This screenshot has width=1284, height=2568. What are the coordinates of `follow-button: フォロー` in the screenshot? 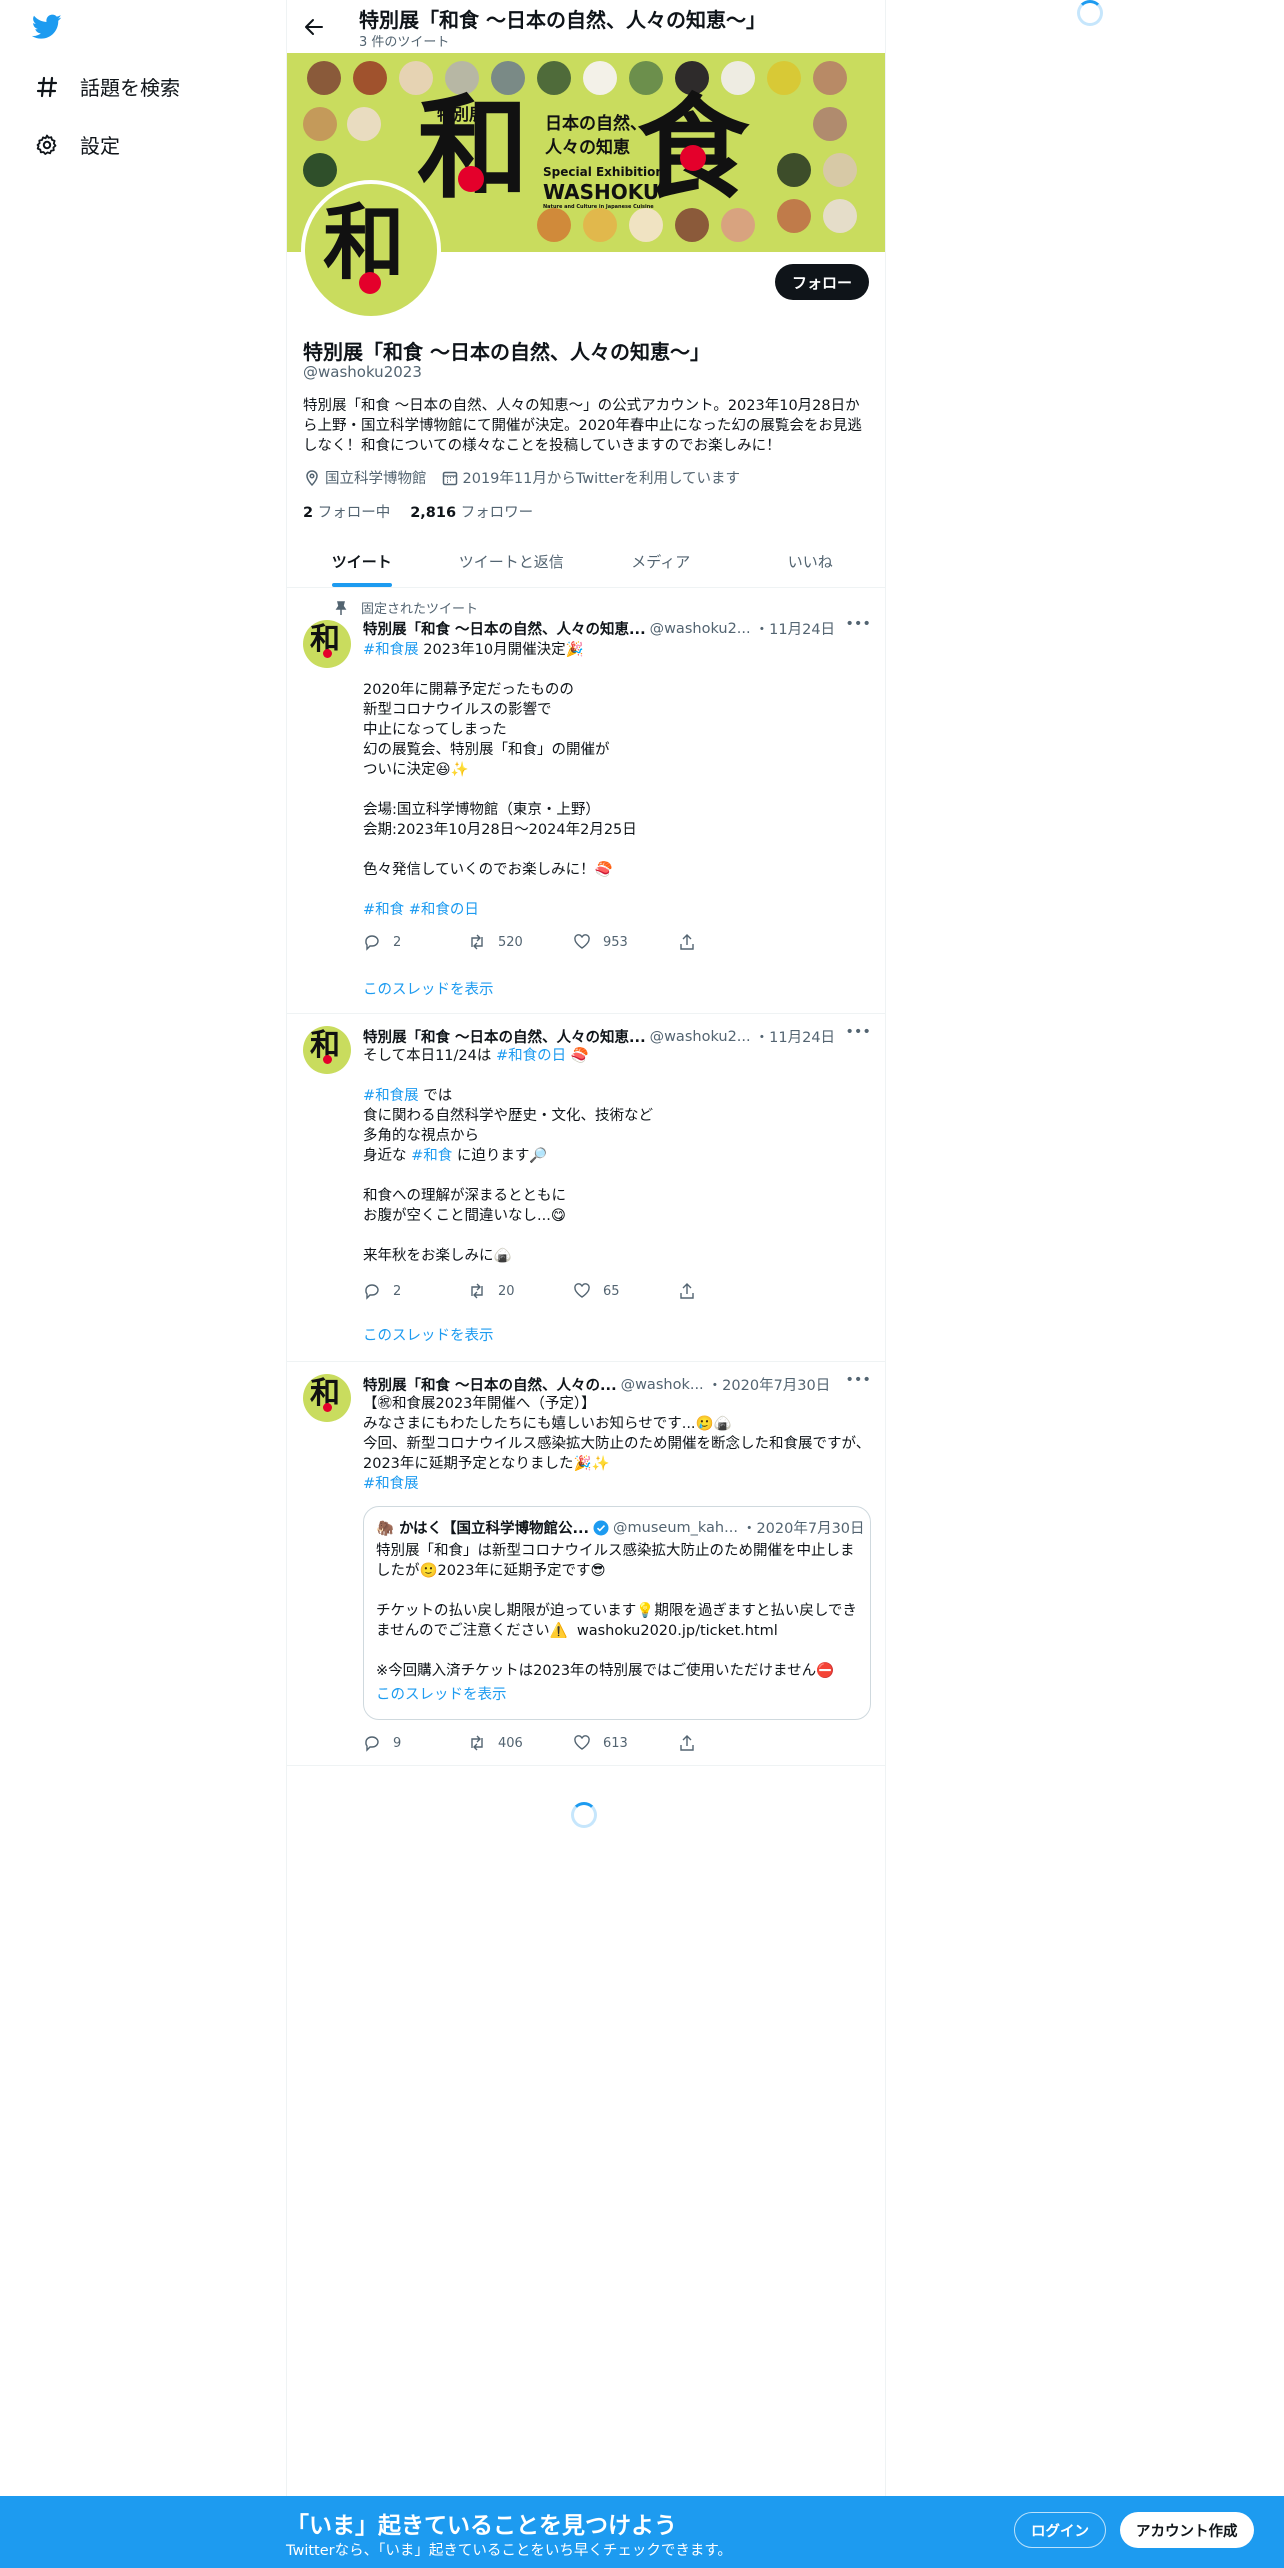 It's located at (821, 282).